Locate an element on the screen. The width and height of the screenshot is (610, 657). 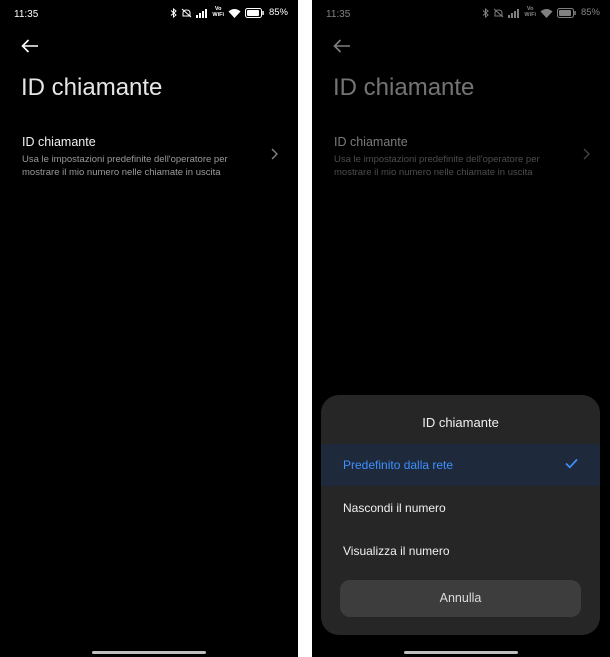
cancel-button: Annulla is located at coordinates (460, 598).